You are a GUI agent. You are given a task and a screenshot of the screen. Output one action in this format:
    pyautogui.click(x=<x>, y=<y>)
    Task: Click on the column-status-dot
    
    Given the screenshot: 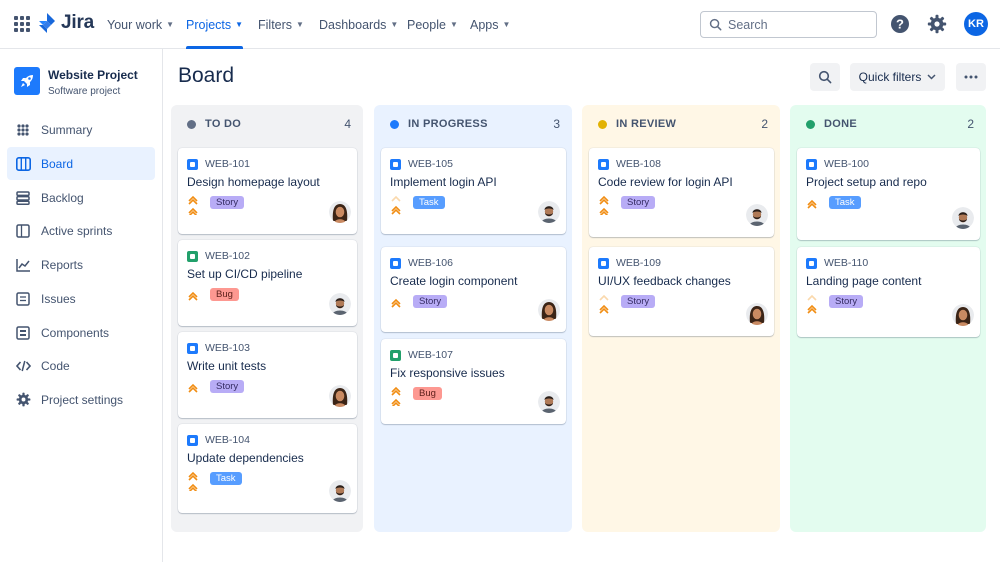 What is the action you would take?
    pyautogui.click(x=810, y=124)
    